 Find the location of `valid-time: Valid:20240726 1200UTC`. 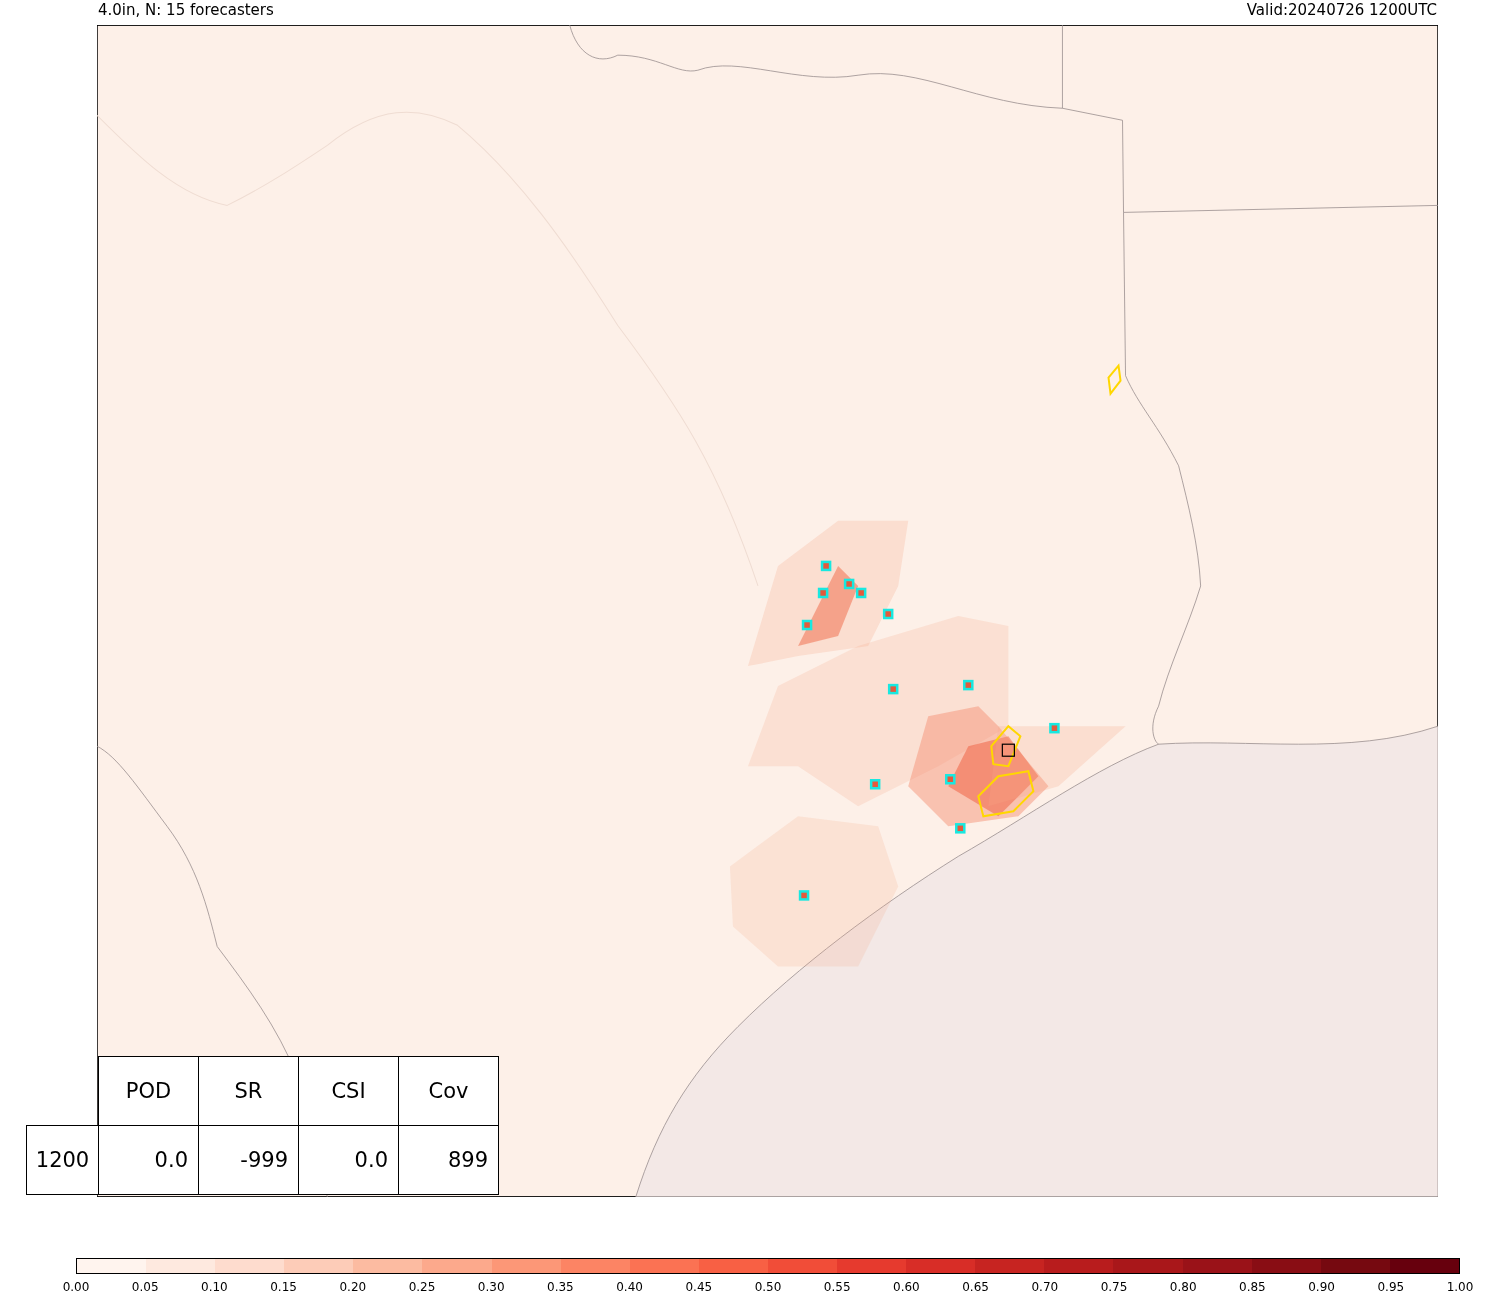

valid-time: Valid:20240726 1200UTC is located at coordinates (1341, 10).